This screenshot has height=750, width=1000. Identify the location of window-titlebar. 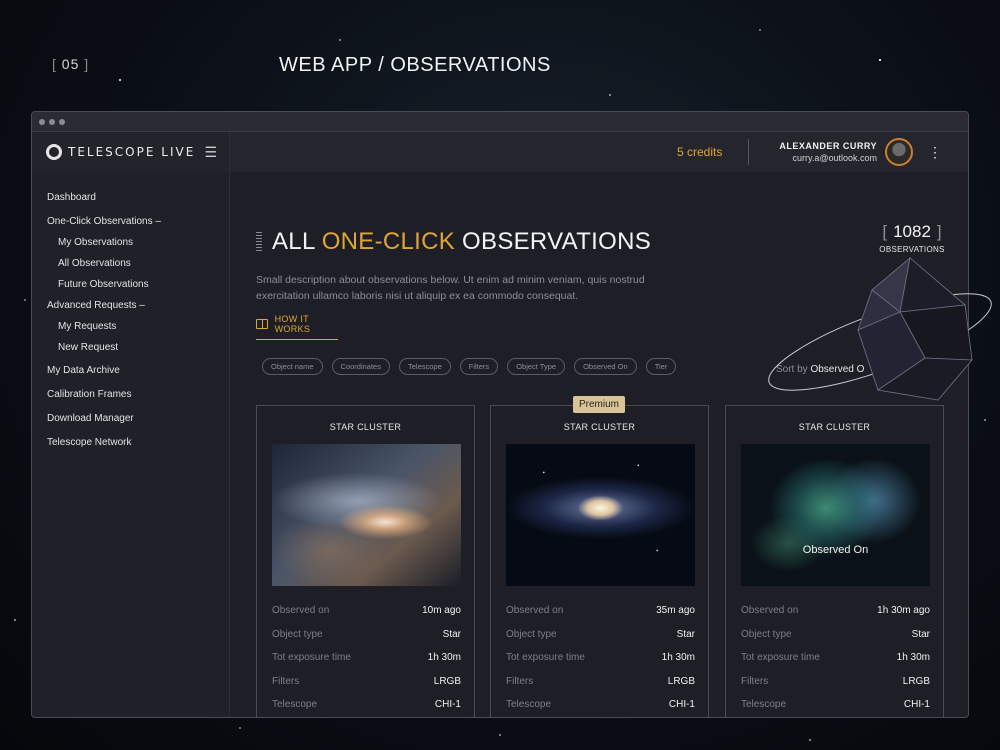
(500, 122).